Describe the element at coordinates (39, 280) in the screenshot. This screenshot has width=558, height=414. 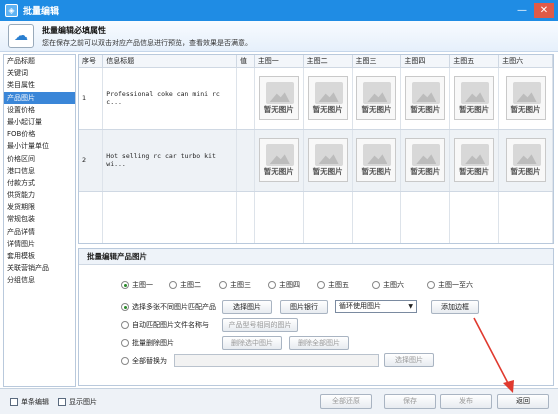
I see `sidebar-item: 分组信息` at that location.